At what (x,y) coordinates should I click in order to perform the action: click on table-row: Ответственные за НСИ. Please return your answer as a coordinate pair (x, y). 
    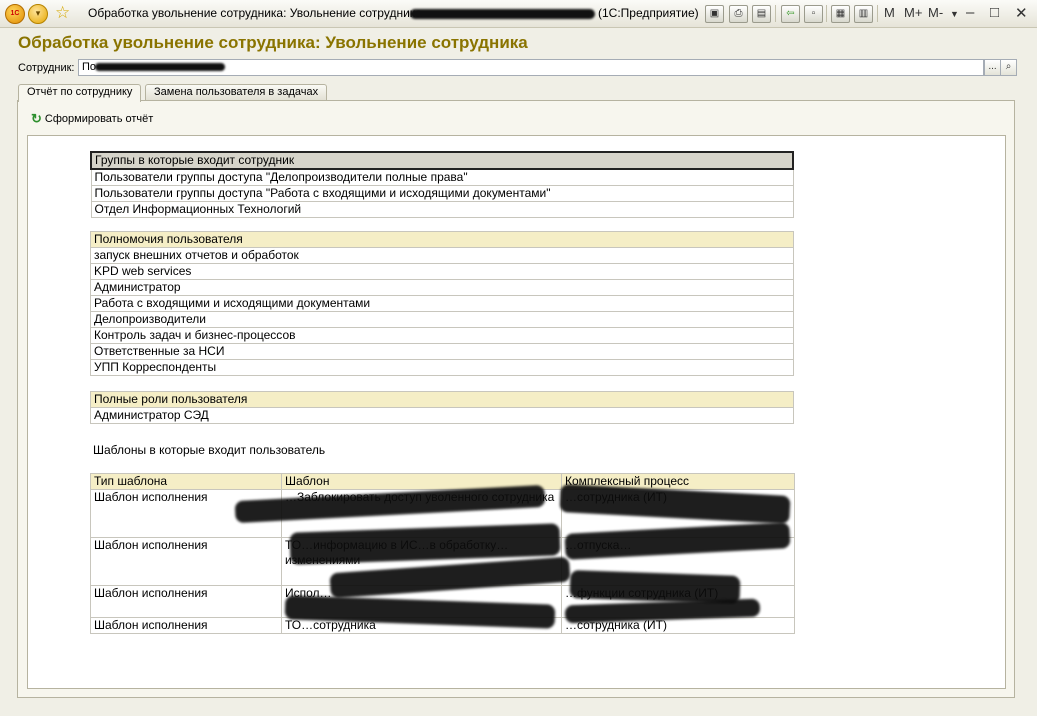
    Looking at the image, I should click on (442, 351).